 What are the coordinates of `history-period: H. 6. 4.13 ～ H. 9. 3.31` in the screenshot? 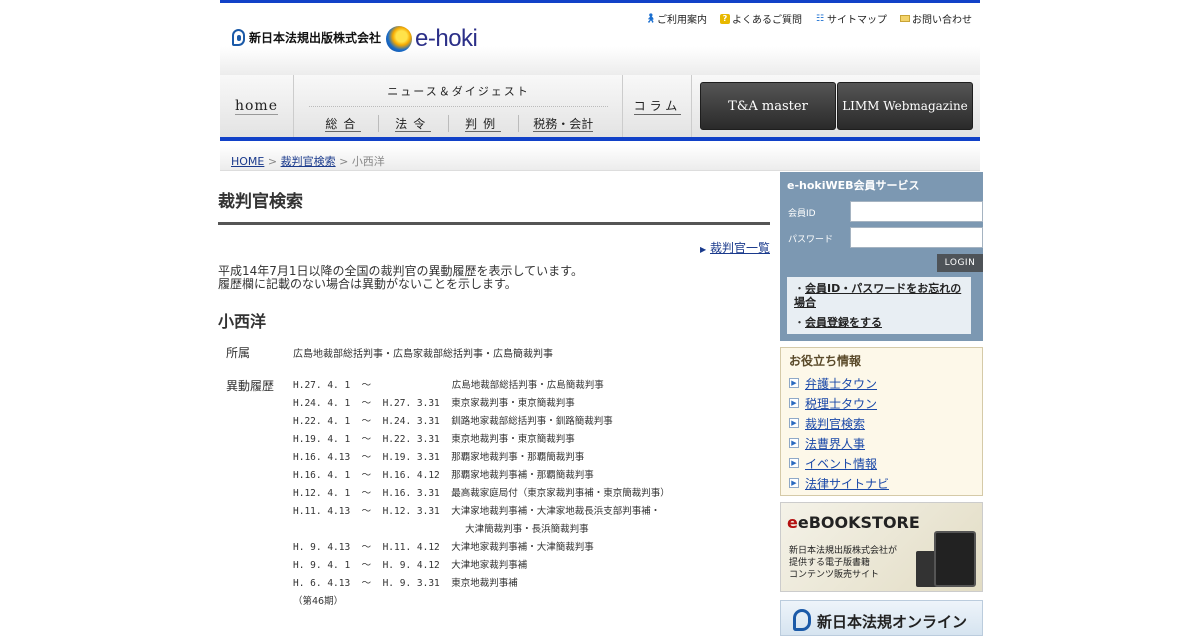 It's located at (372, 583).